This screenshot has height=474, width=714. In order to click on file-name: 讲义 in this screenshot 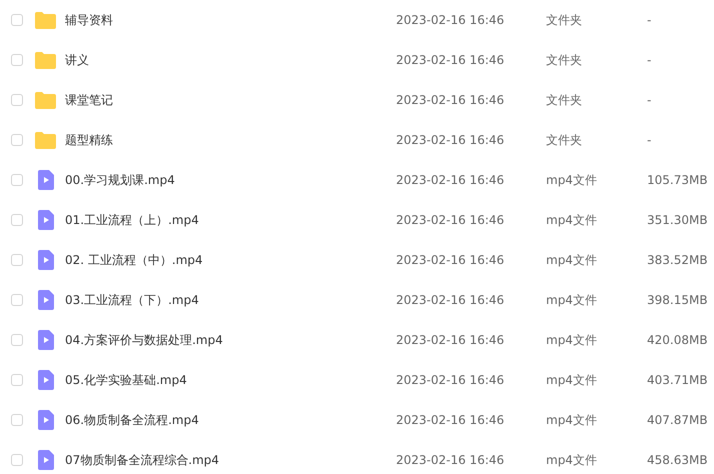, I will do `click(230, 60)`.